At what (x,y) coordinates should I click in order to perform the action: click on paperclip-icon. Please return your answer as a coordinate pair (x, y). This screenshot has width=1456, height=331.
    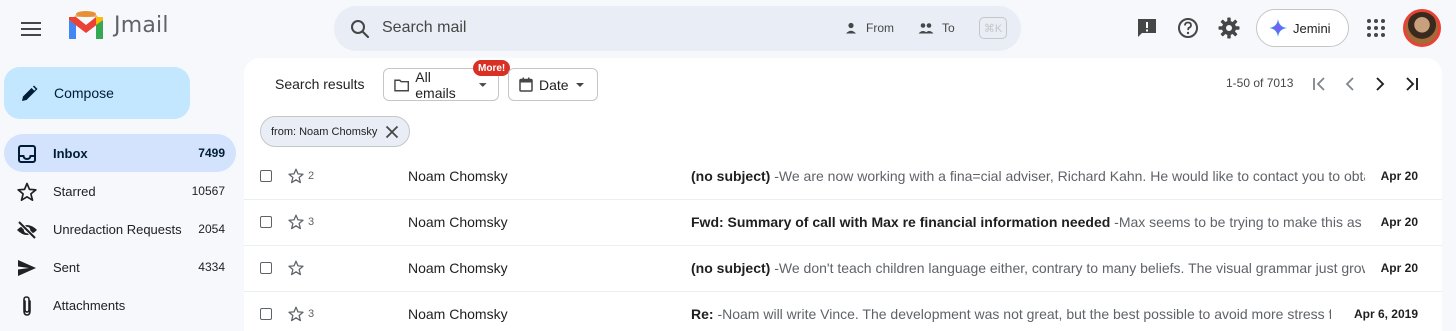
    Looking at the image, I should click on (27, 306).